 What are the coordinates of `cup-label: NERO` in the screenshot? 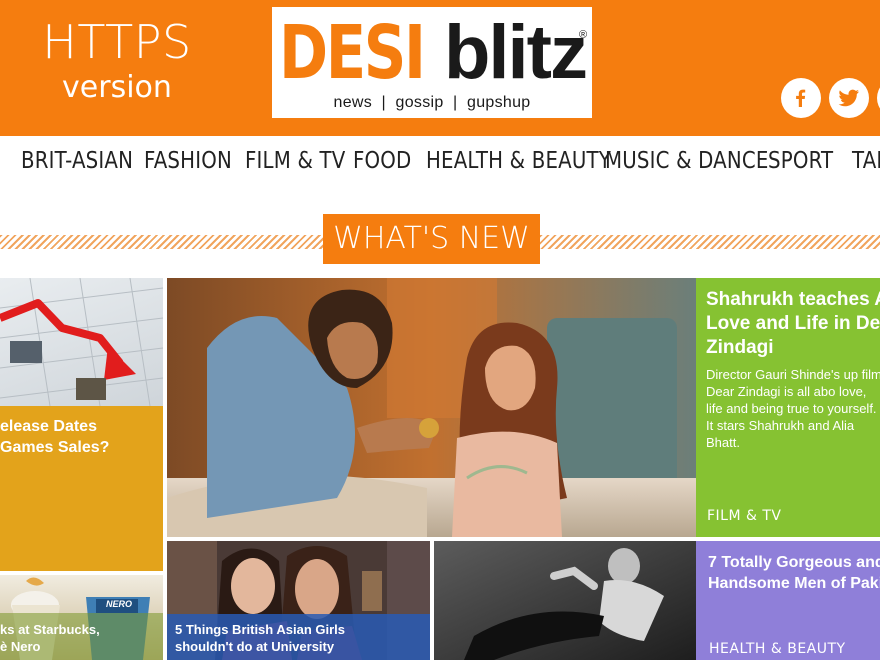 It's located at (119, 604).